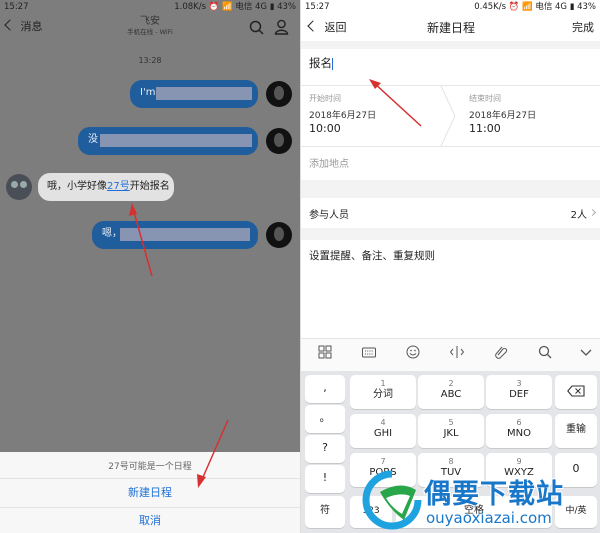 The image size is (600, 533). Describe the element at coordinates (325, 419) in the screenshot. I see `key-period: 。` at that location.